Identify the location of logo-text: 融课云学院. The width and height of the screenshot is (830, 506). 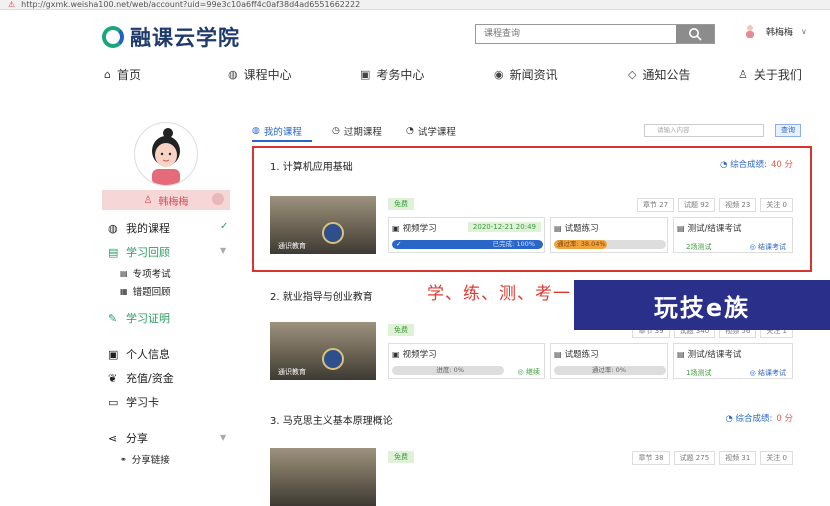
(185, 38).